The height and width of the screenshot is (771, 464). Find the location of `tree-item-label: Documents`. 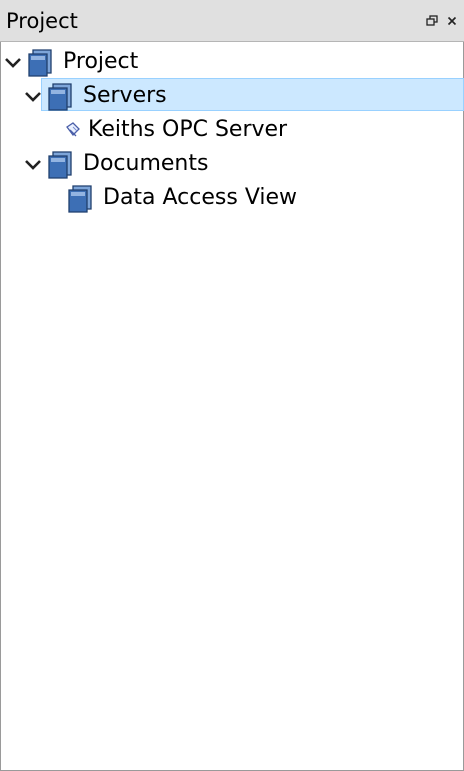

tree-item-label: Documents is located at coordinates (146, 163).